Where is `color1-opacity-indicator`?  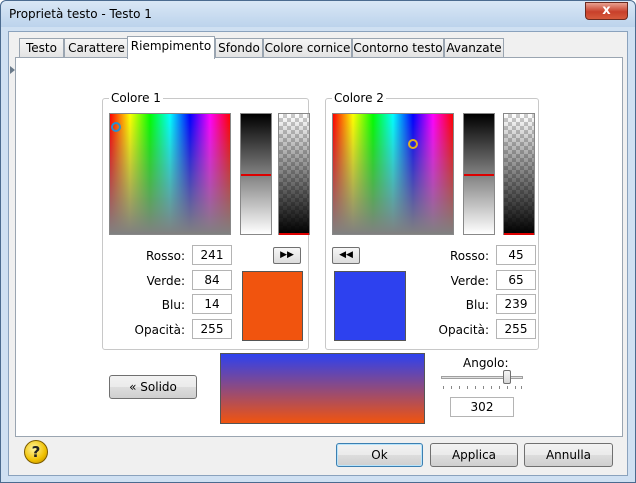
color1-opacity-indicator is located at coordinates (294, 234).